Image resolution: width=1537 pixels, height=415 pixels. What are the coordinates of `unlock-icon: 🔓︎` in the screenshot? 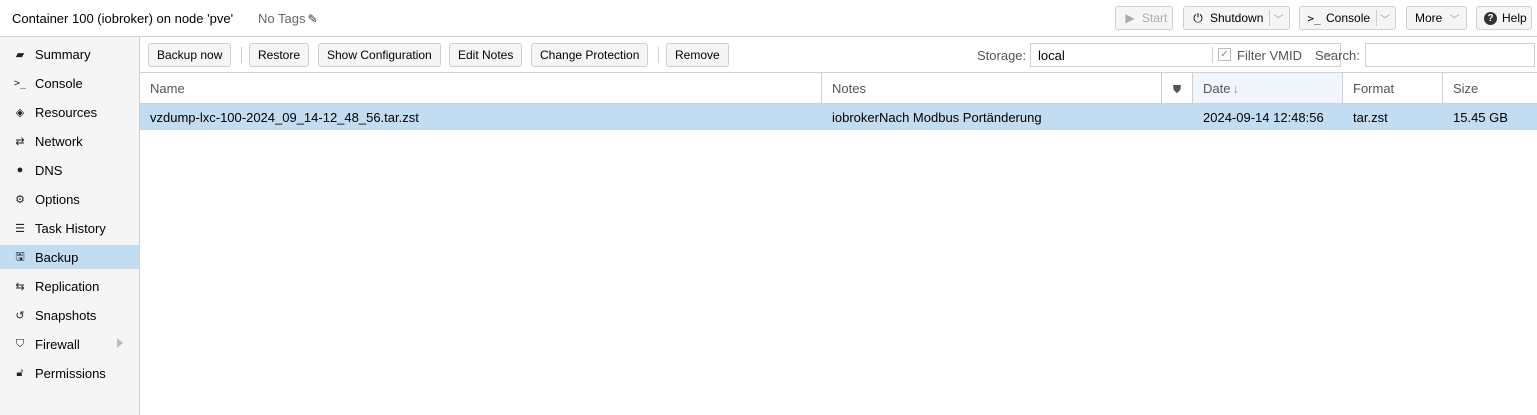 It's located at (20, 372).